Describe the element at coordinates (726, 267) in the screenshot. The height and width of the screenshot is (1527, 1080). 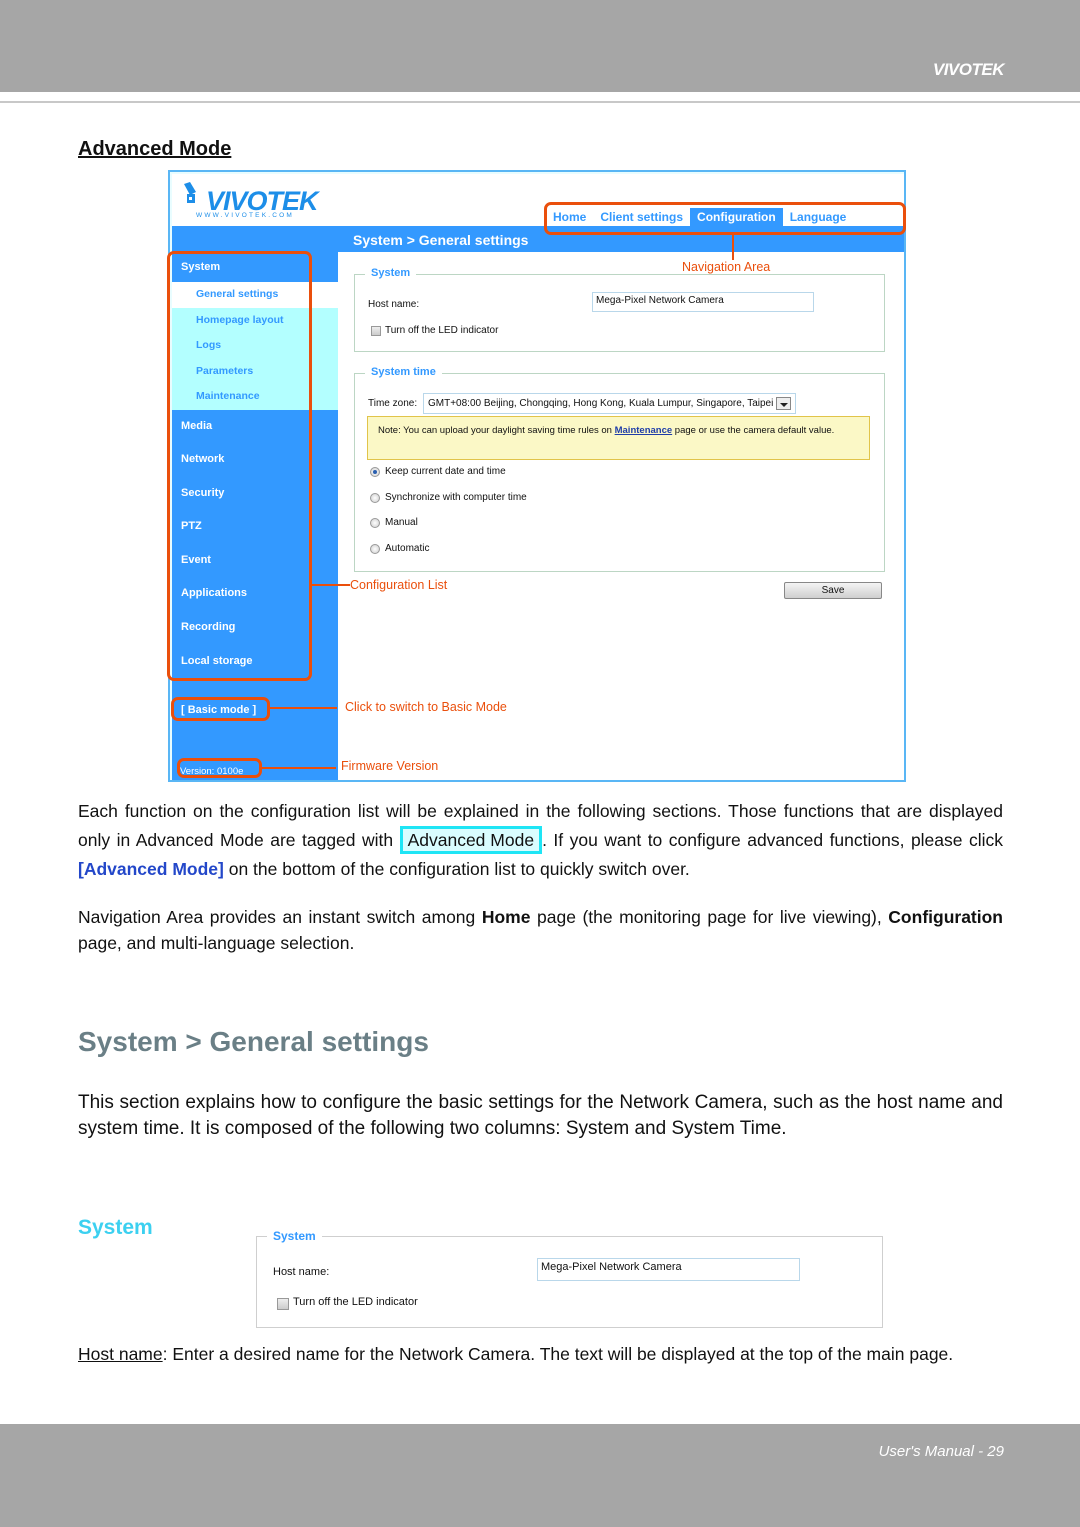
I see `navigation-area-annotation: Navigation Area` at that location.